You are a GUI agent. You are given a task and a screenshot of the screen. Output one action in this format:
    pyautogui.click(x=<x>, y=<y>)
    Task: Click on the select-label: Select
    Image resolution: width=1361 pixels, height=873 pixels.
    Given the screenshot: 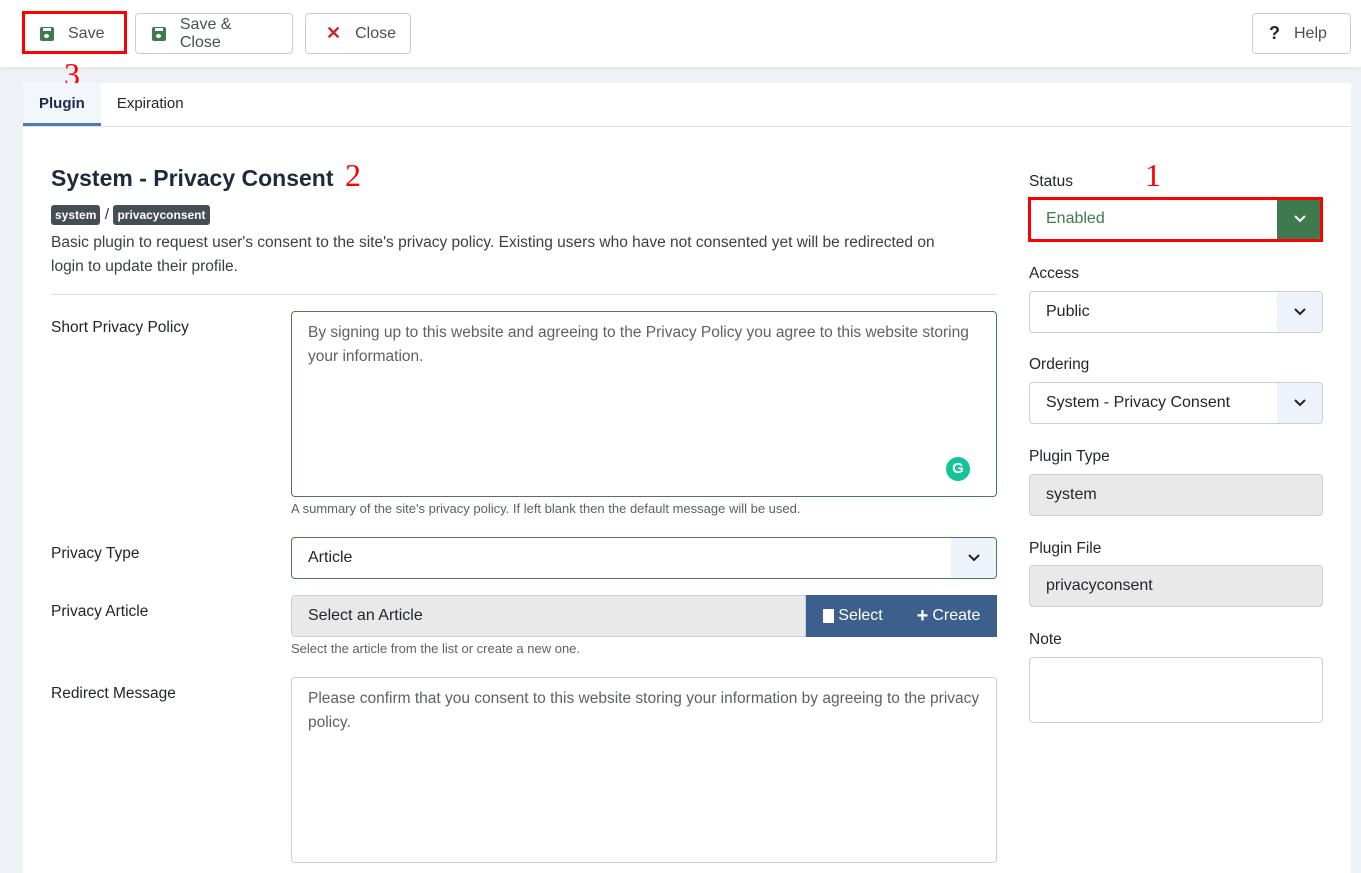 What is the action you would take?
    pyautogui.click(x=860, y=615)
    